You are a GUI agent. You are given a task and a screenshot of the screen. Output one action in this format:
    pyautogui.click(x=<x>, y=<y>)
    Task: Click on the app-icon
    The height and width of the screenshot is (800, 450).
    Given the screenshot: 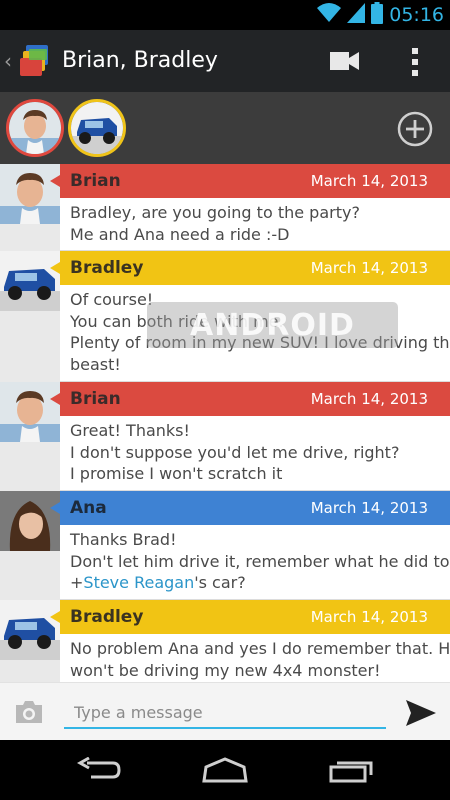 What is the action you would take?
    pyautogui.click(x=36, y=62)
    